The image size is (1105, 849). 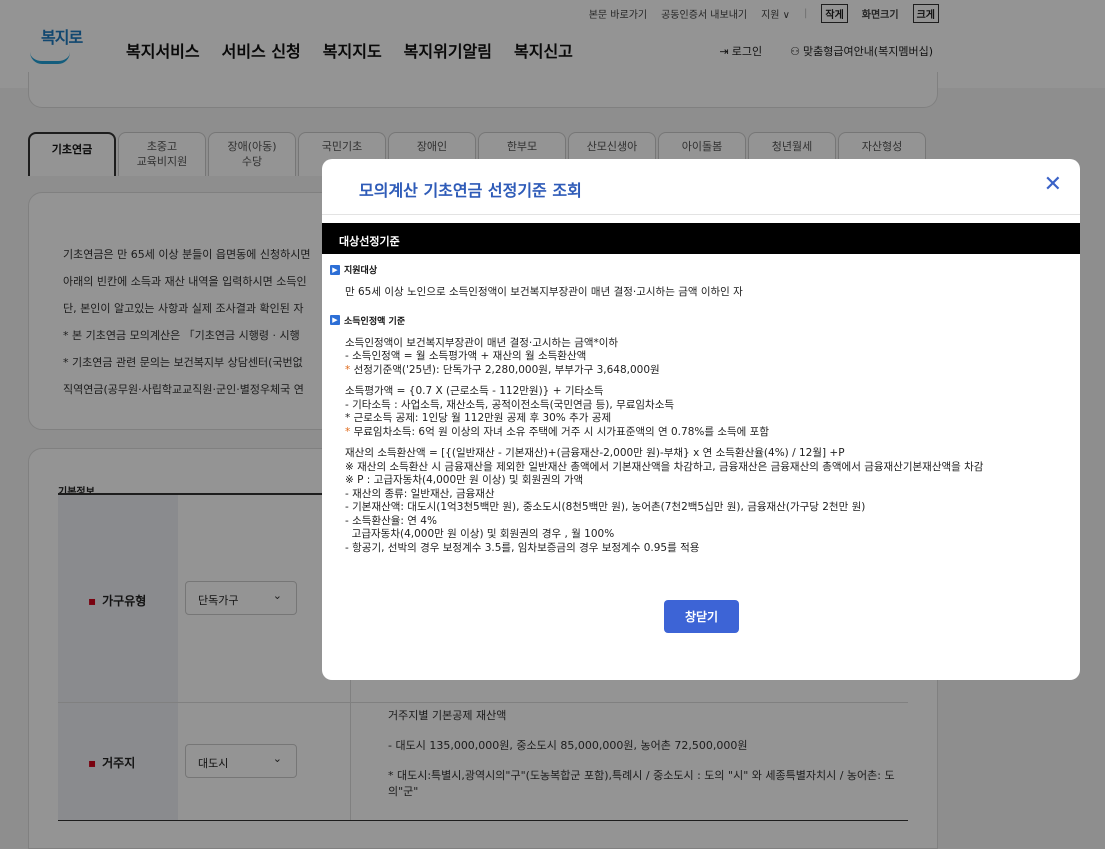 I want to click on criteria-line: ※ P : 고급자동차(4,000만 원 이상) 및 회원권의 가액, so click(x=464, y=480).